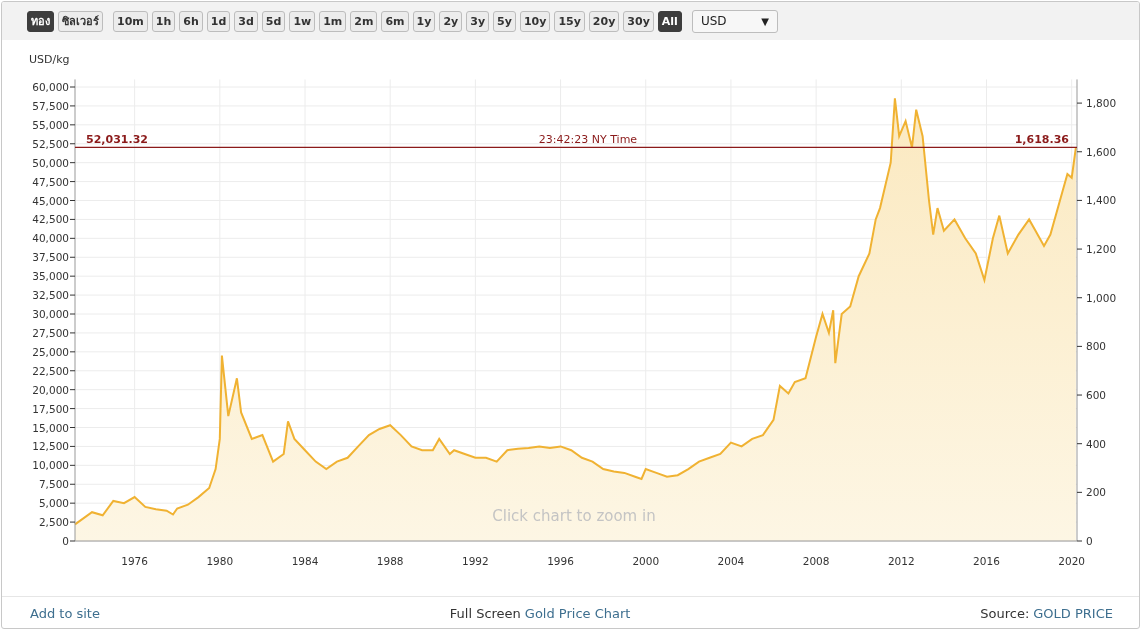 The image size is (1143, 632). I want to click on x-axis-label: 2020, so click(1072, 561).